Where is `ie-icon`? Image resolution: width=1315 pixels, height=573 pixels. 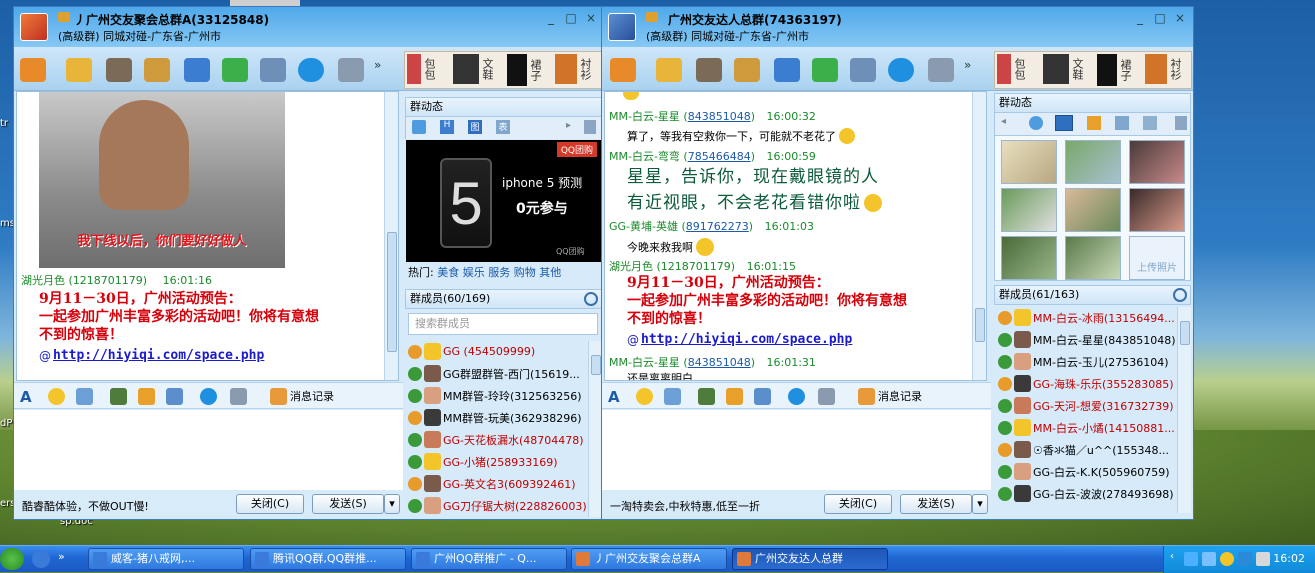
ie-icon is located at coordinates (41, 559).